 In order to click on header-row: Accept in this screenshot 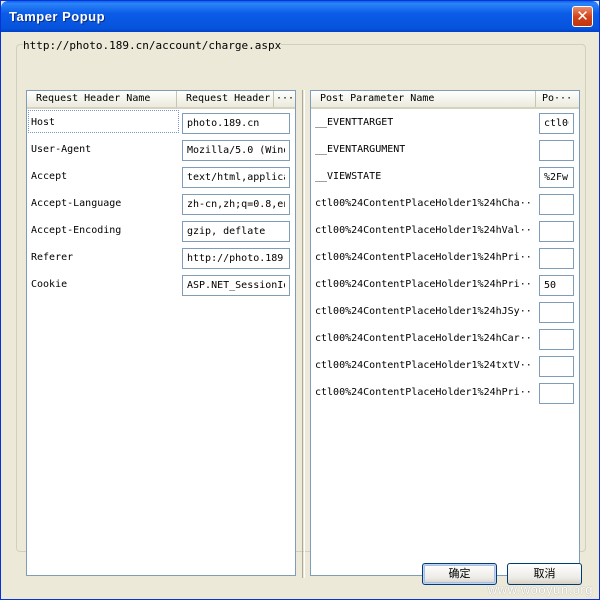, I will do `click(161, 177)`.